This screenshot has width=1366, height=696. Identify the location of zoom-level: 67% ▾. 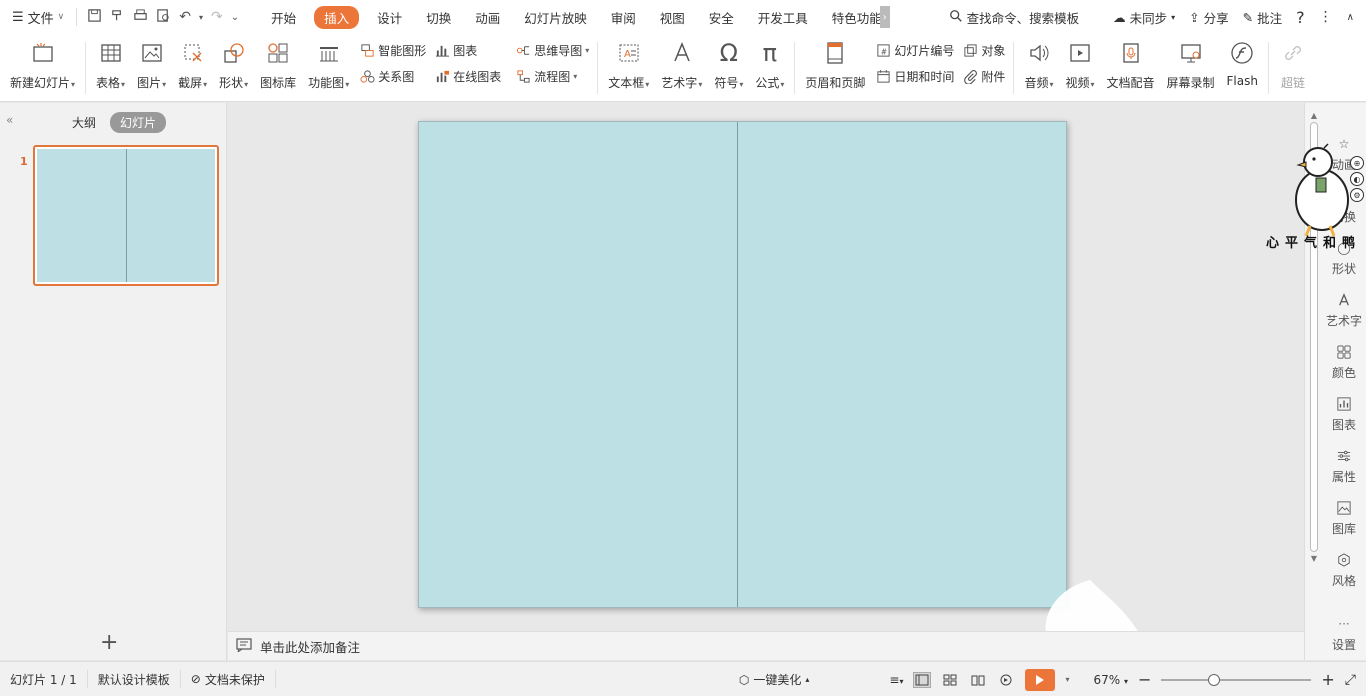
(1110, 680).